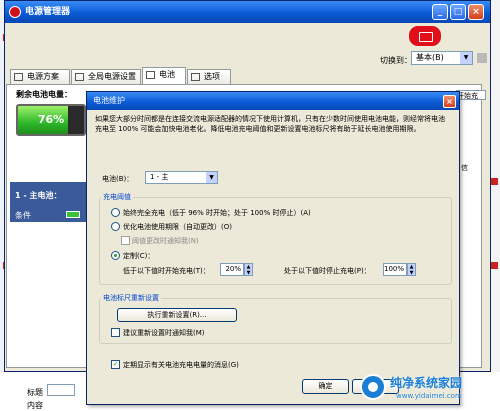 Image resolution: width=500 pixels, height=411 pixels. Describe the element at coordinates (48, 12) in the screenshot. I see `window-title: 电源管理器` at that location.